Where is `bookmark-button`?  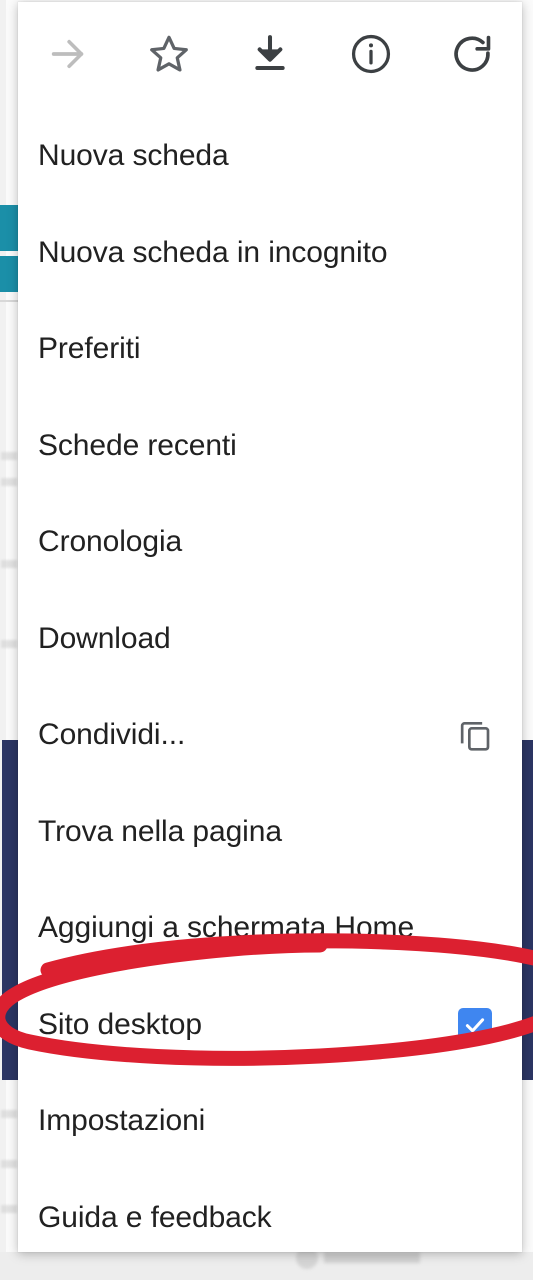 bookmark-button is located at coordinates (169, 54).